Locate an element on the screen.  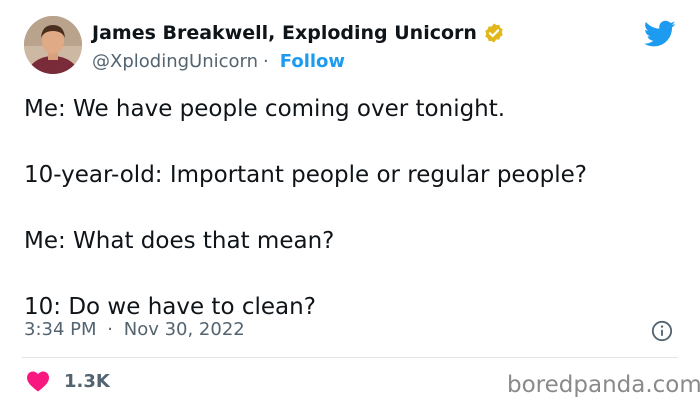
twitter-bird-icon is located at coordinates (660, 34).